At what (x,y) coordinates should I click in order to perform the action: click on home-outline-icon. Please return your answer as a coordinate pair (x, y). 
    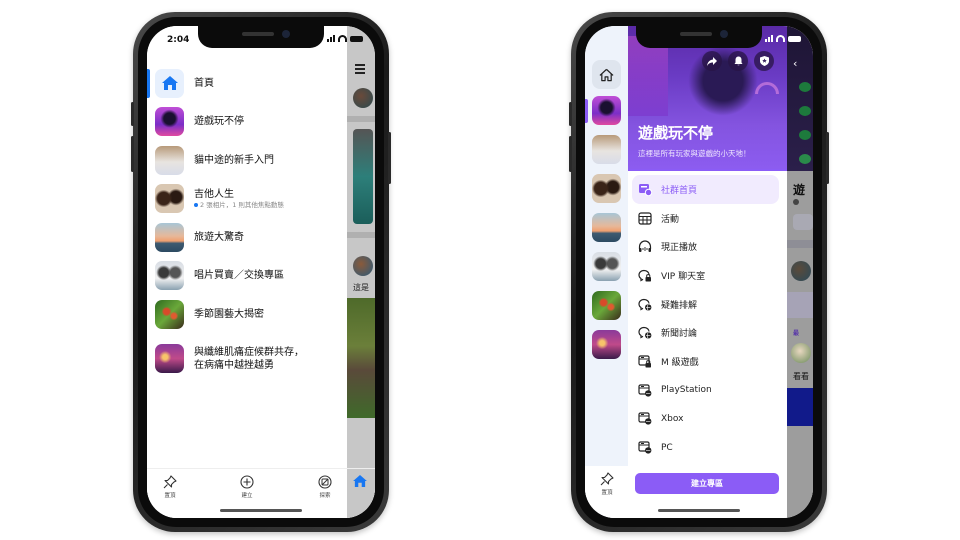
    Looking at the image, I should click on (606, 74).